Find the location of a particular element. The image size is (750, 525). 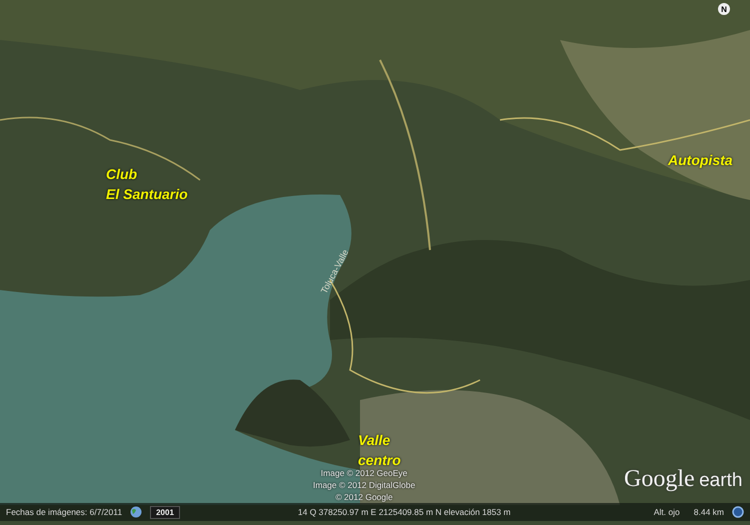

attribution-text: Image © 2012 DigitalGlobe is located at coordinates (364, 485).